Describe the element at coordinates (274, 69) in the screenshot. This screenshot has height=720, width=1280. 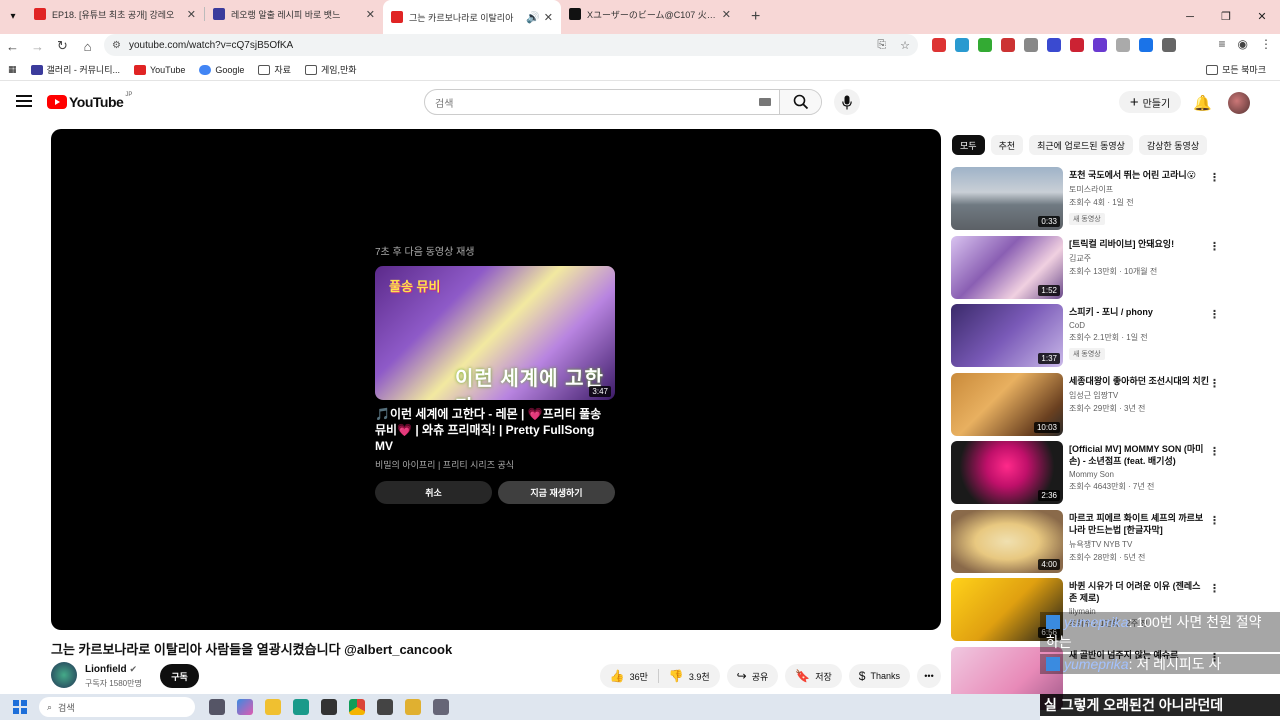
I see `bookmark-folder-resources: 자료` at that location.